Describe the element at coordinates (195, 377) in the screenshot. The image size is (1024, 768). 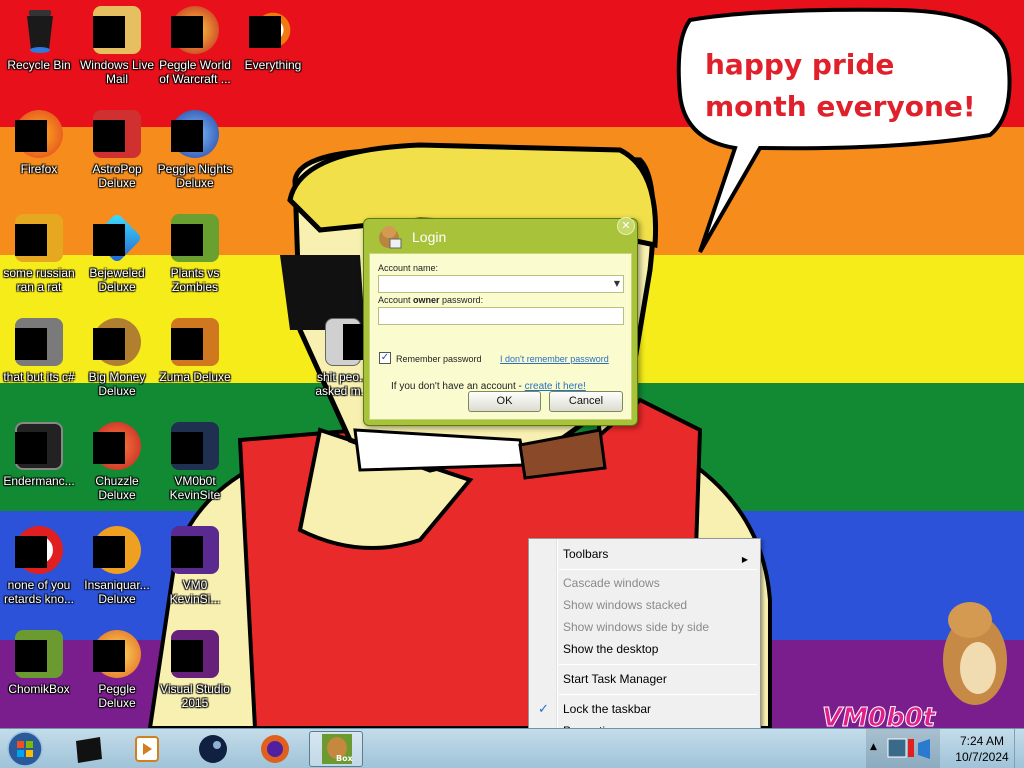
I see `desktop-icon-label: Zuma Deluxe` at that location.